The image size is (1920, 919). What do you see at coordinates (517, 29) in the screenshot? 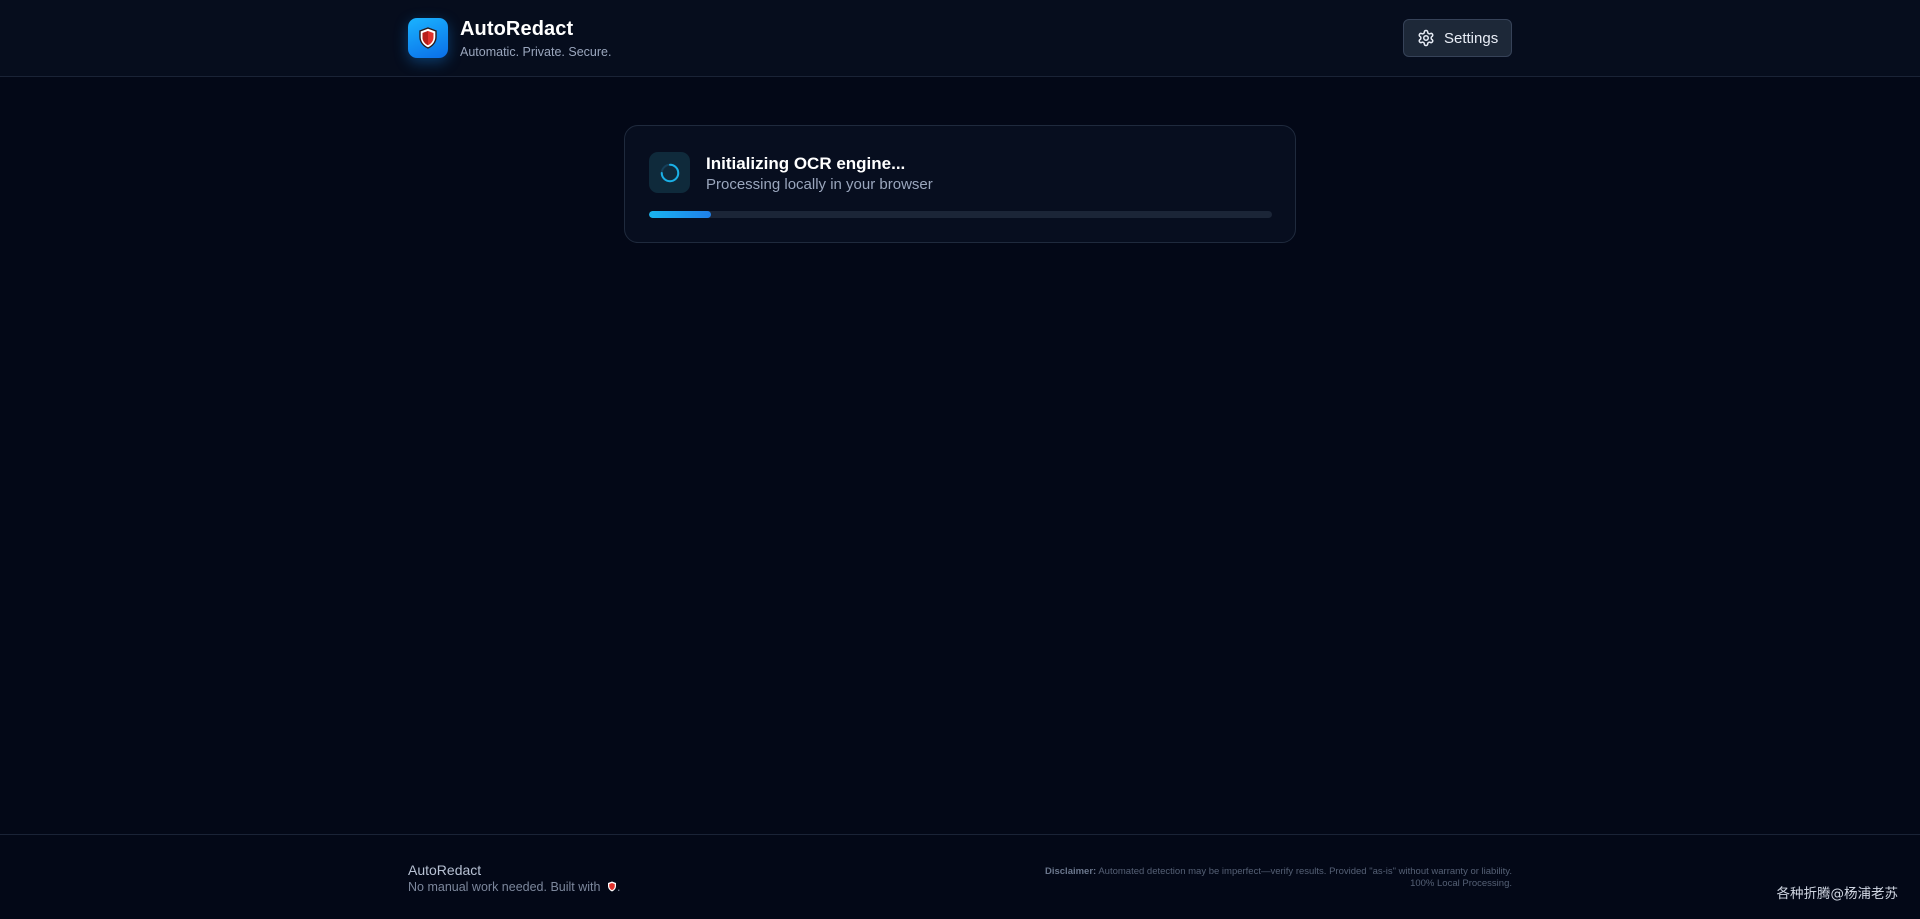
I see `app-title: AutoRedact` at bounding box center [517, 29].